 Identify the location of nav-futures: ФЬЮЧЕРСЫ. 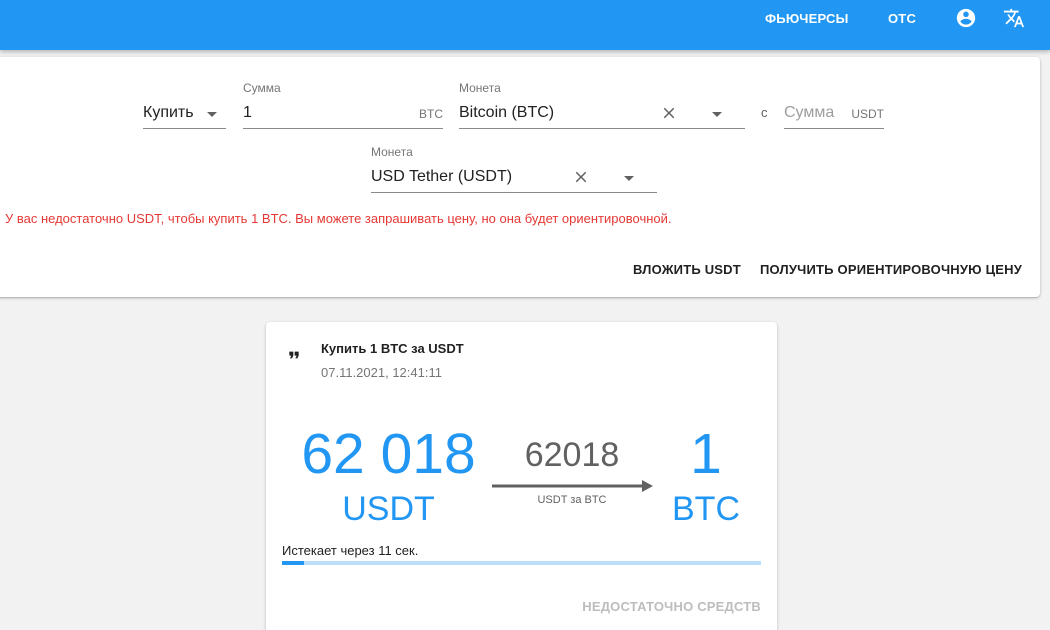
(807, 19).